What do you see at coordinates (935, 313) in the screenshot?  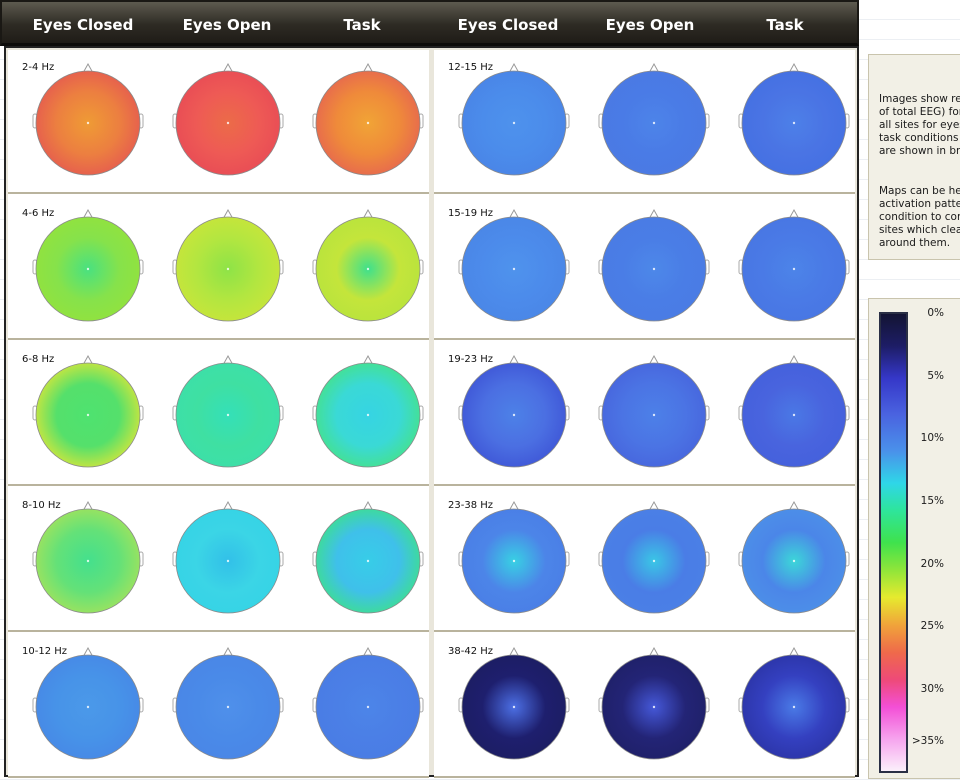 I see `legend-tick: 0%` at bounding box center [935, 313].